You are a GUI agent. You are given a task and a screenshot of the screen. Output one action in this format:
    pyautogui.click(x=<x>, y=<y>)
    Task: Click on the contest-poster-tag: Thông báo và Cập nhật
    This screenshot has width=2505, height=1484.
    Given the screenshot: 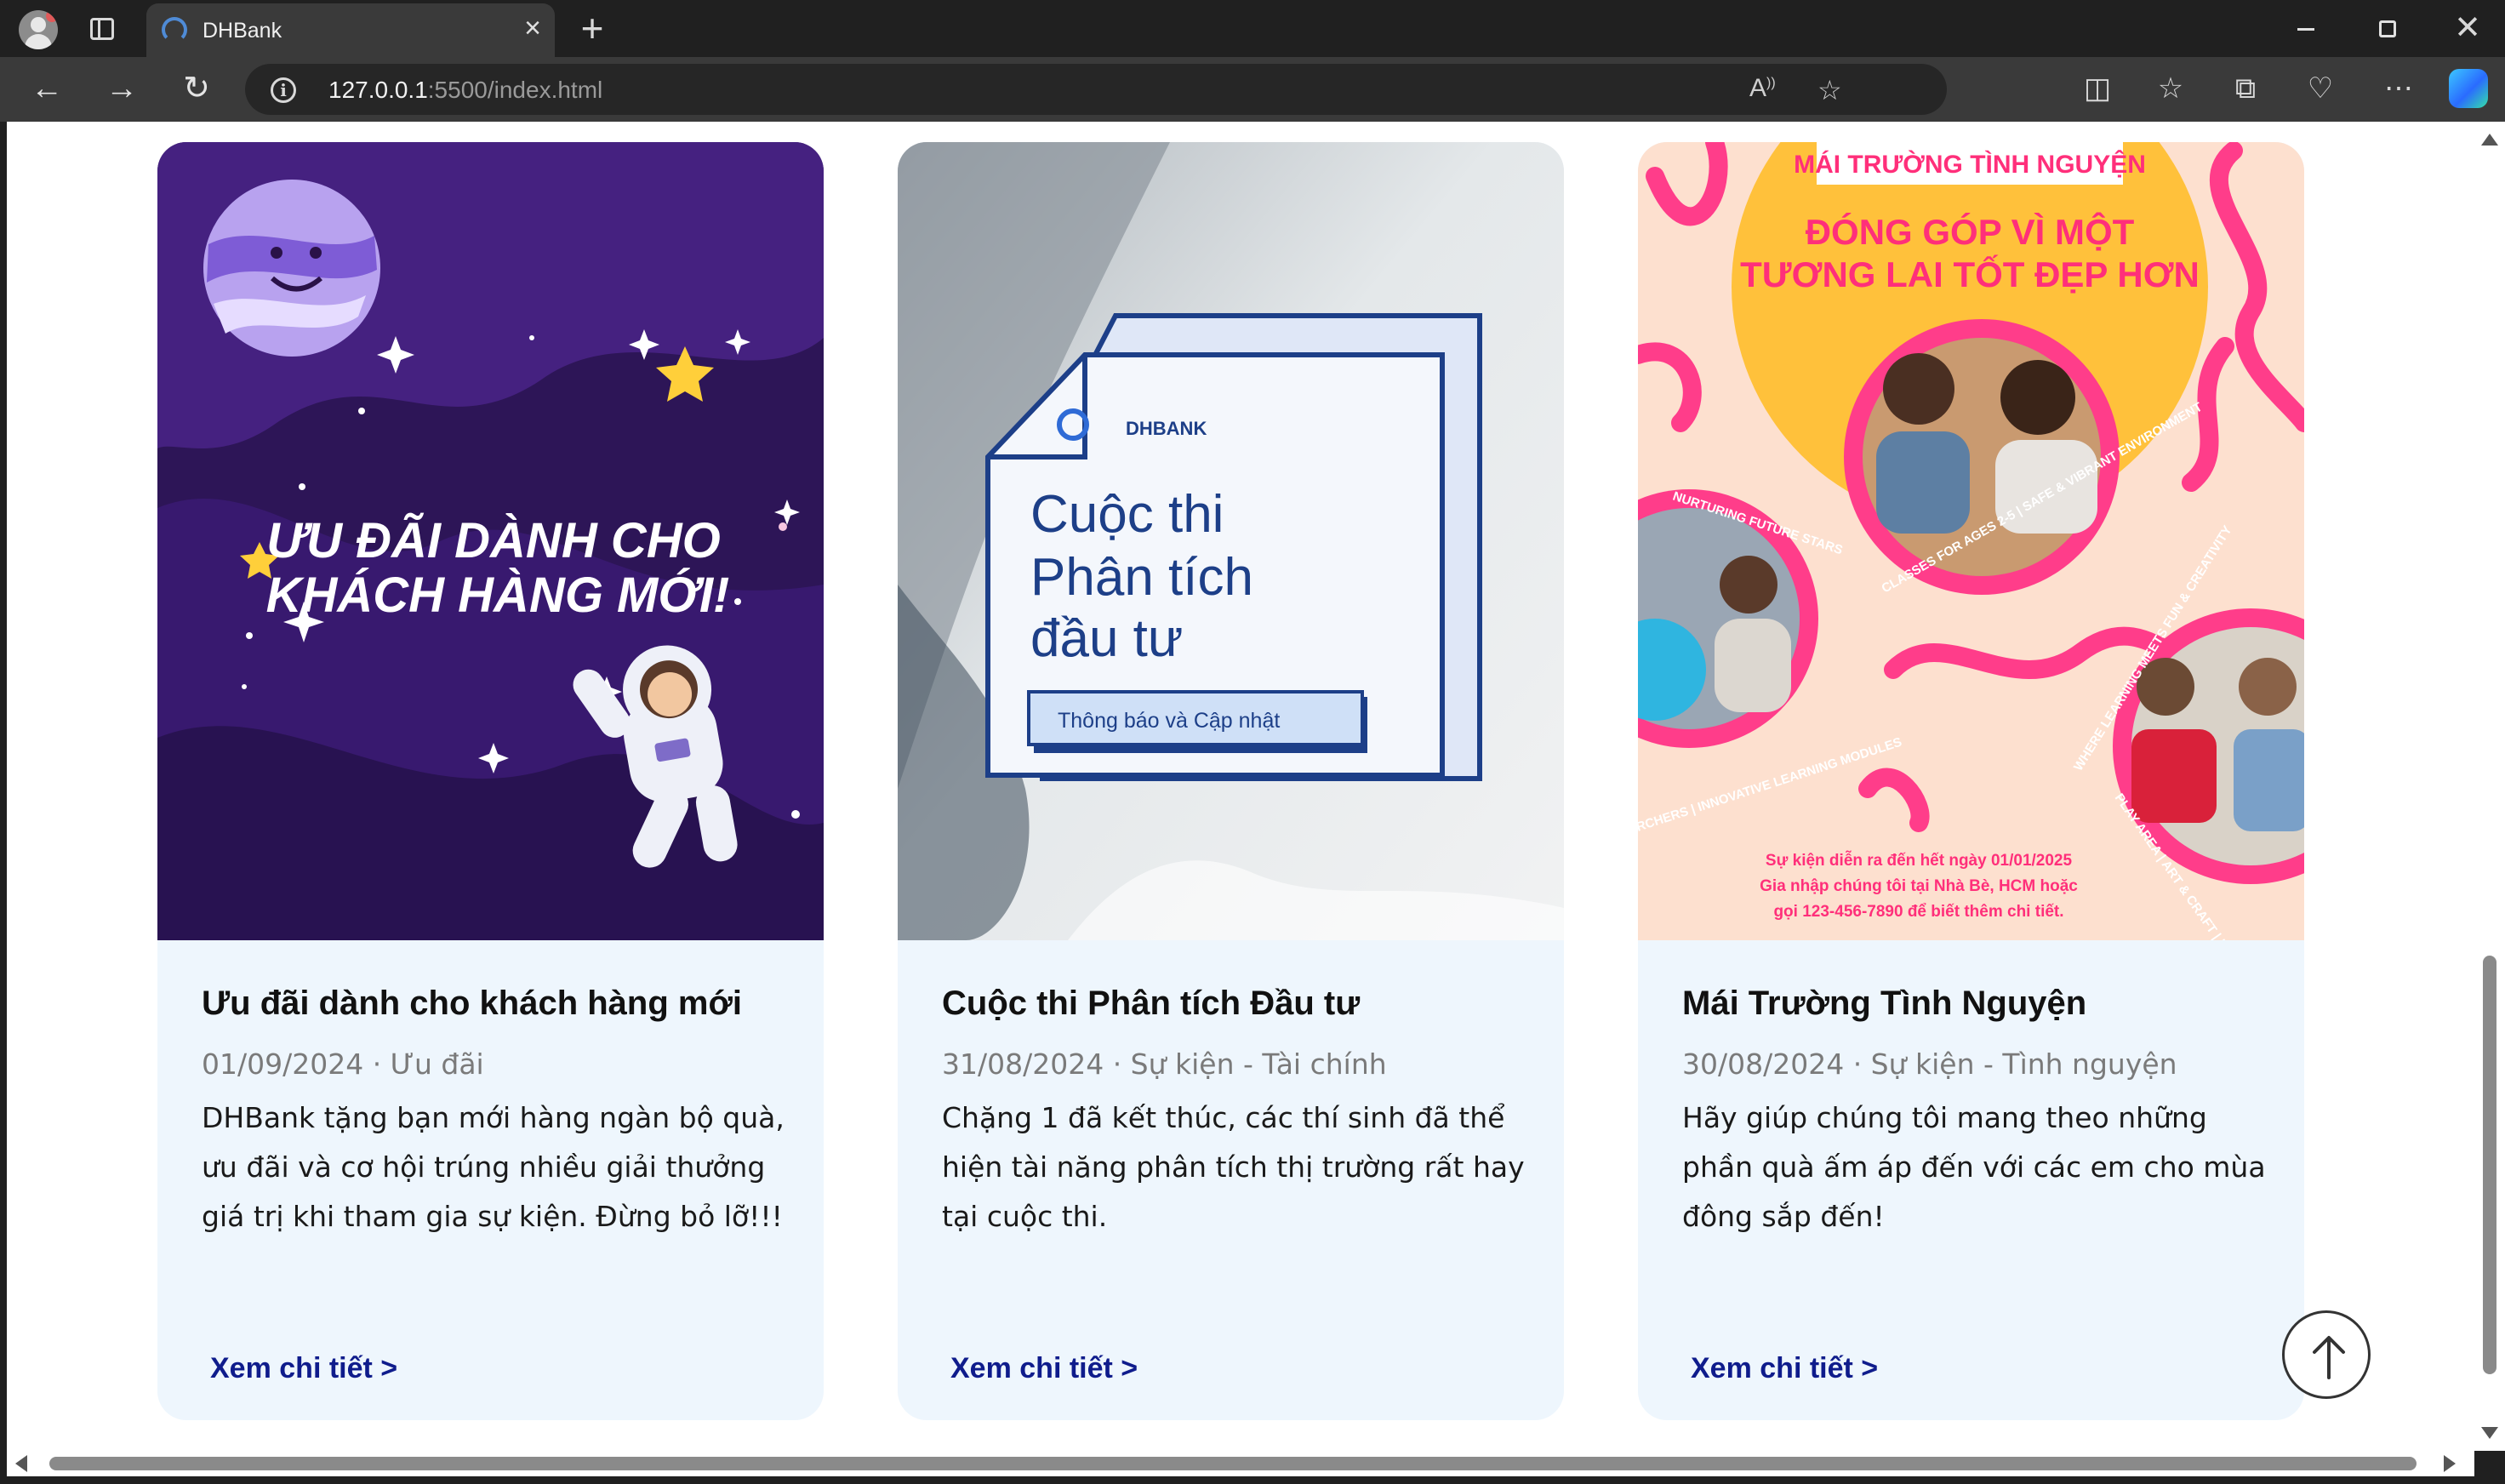 What is the action you would take?
    pyautogui.click(x=1169, y=721)
    